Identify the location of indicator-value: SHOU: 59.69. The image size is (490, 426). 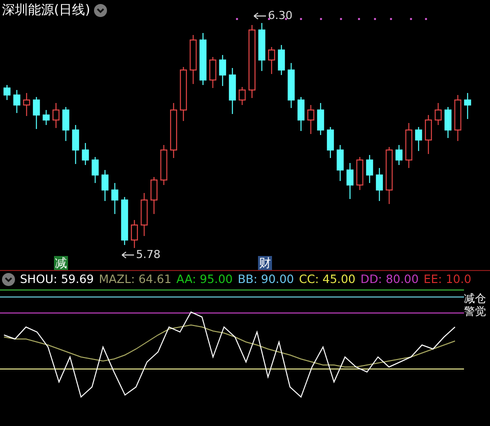
(57, 279).